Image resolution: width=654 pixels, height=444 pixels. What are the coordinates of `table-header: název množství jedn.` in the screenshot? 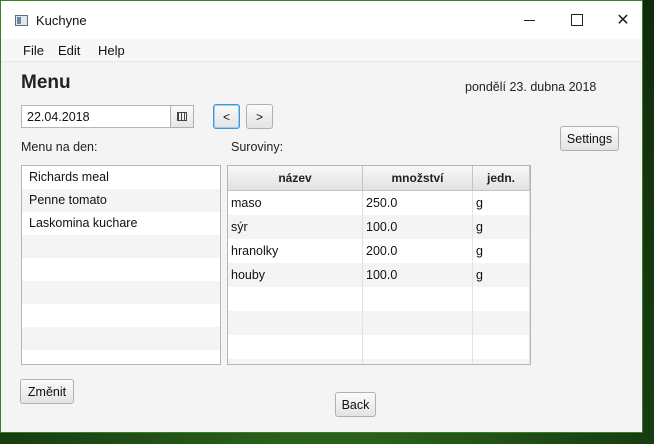 It's located at (379, 178).